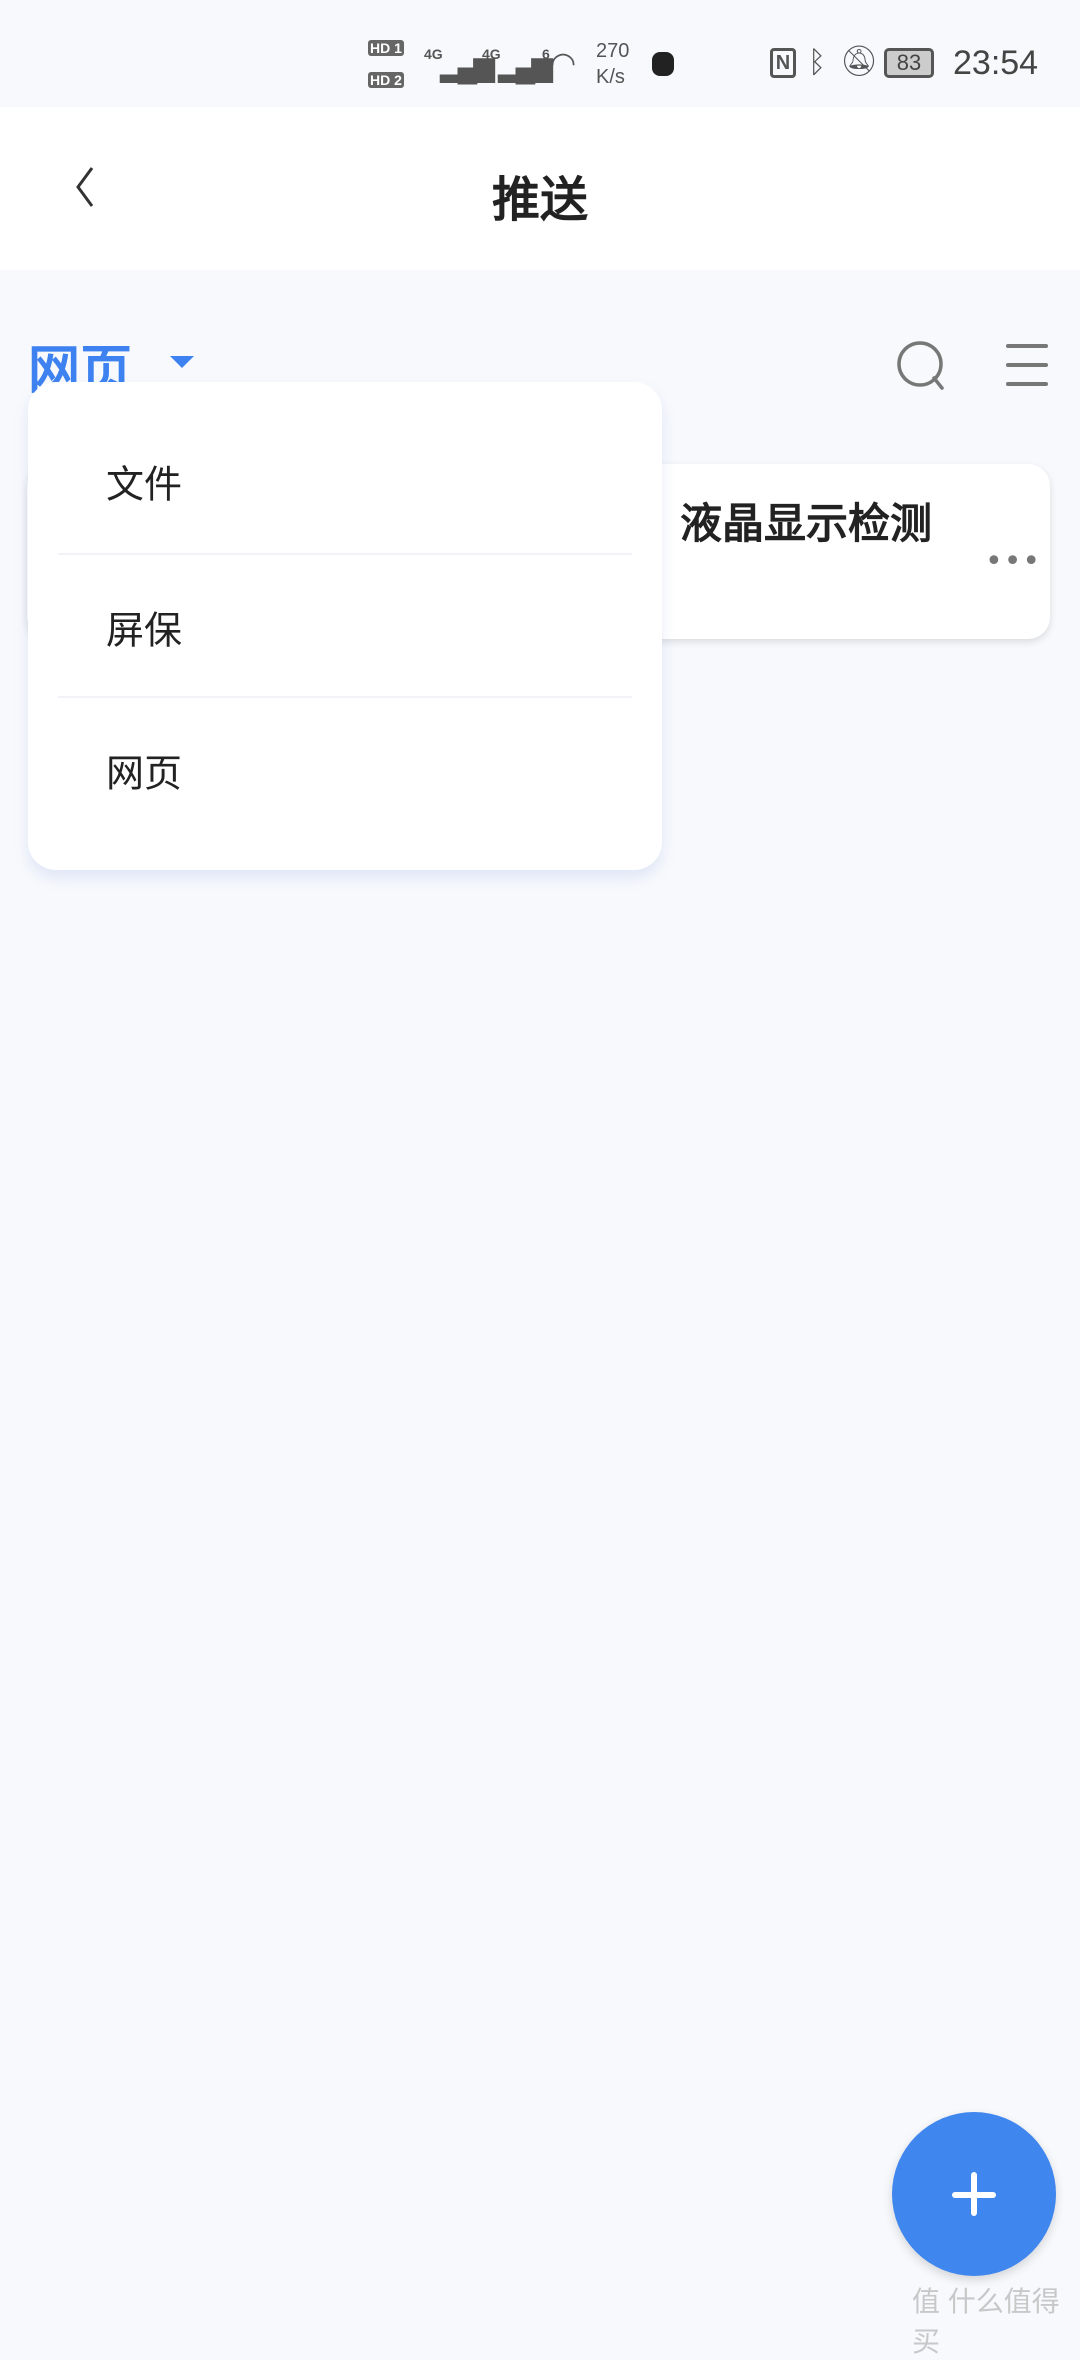 This screenshot has height=2360, width=1080. What do you see at coordinates (144, 630) in the screenshot?
I see `dropdown-item-label: 屏保` at bounding box center [144, 630].